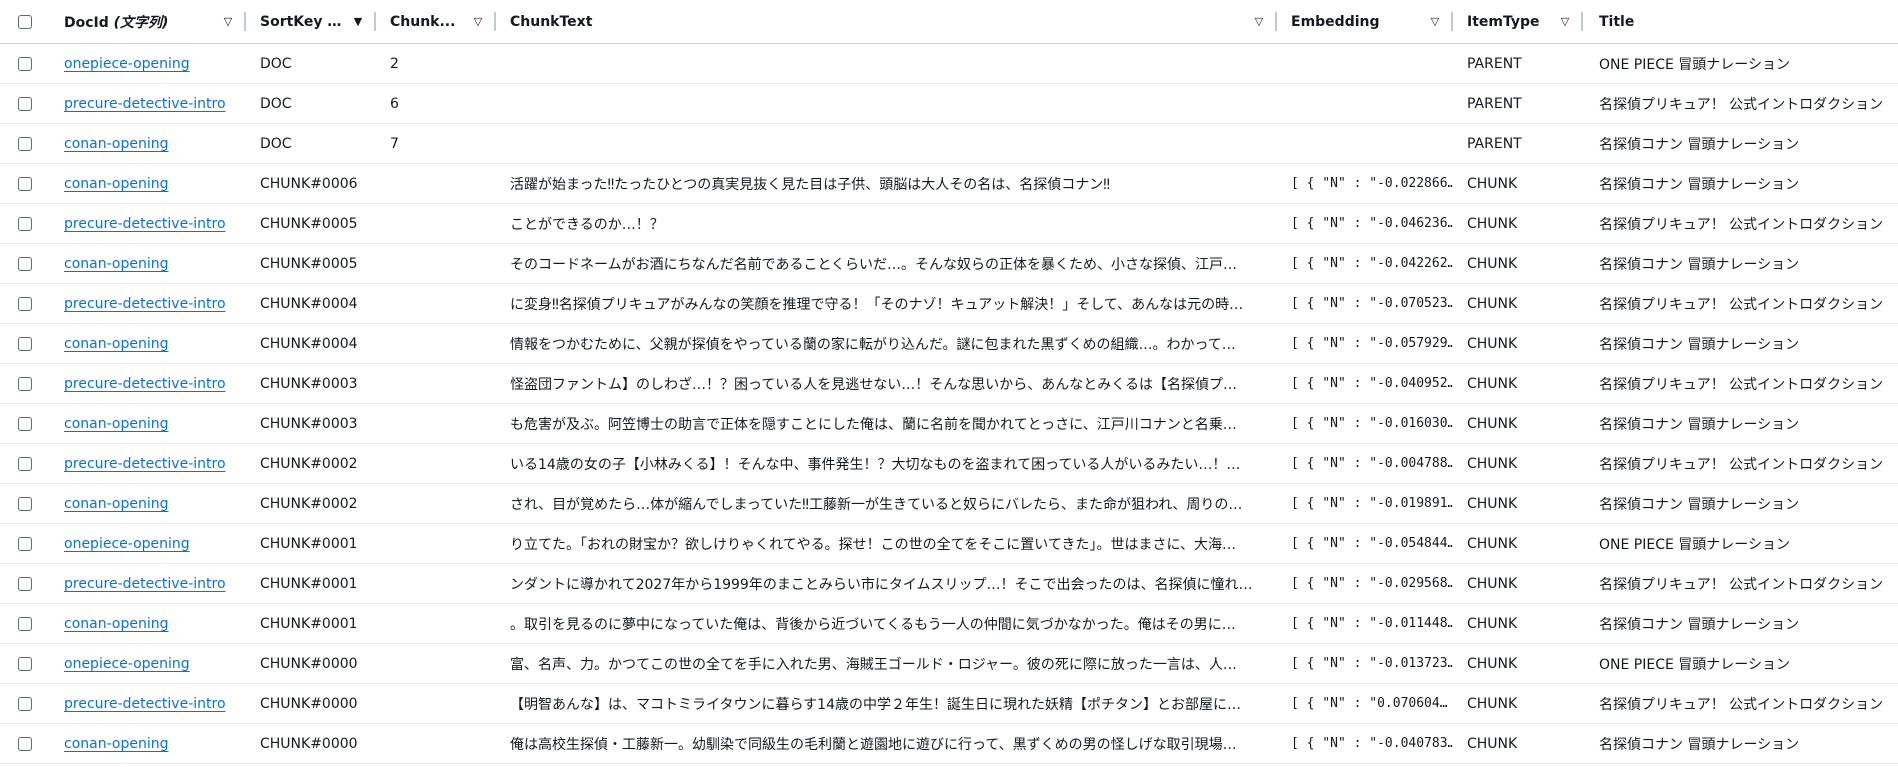 The width and height of the screenshot is (1898, 767). What do you see at coordinates (358, 21) in the screenshot?
I see `sort-icon: ▼` at bounding box center [358, 21].